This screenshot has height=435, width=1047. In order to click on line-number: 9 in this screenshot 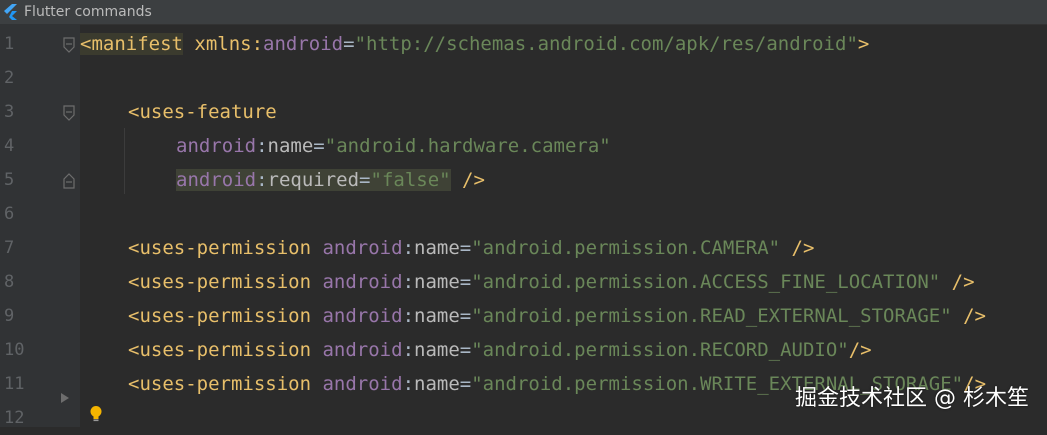, I will do `click(9, 316)`.